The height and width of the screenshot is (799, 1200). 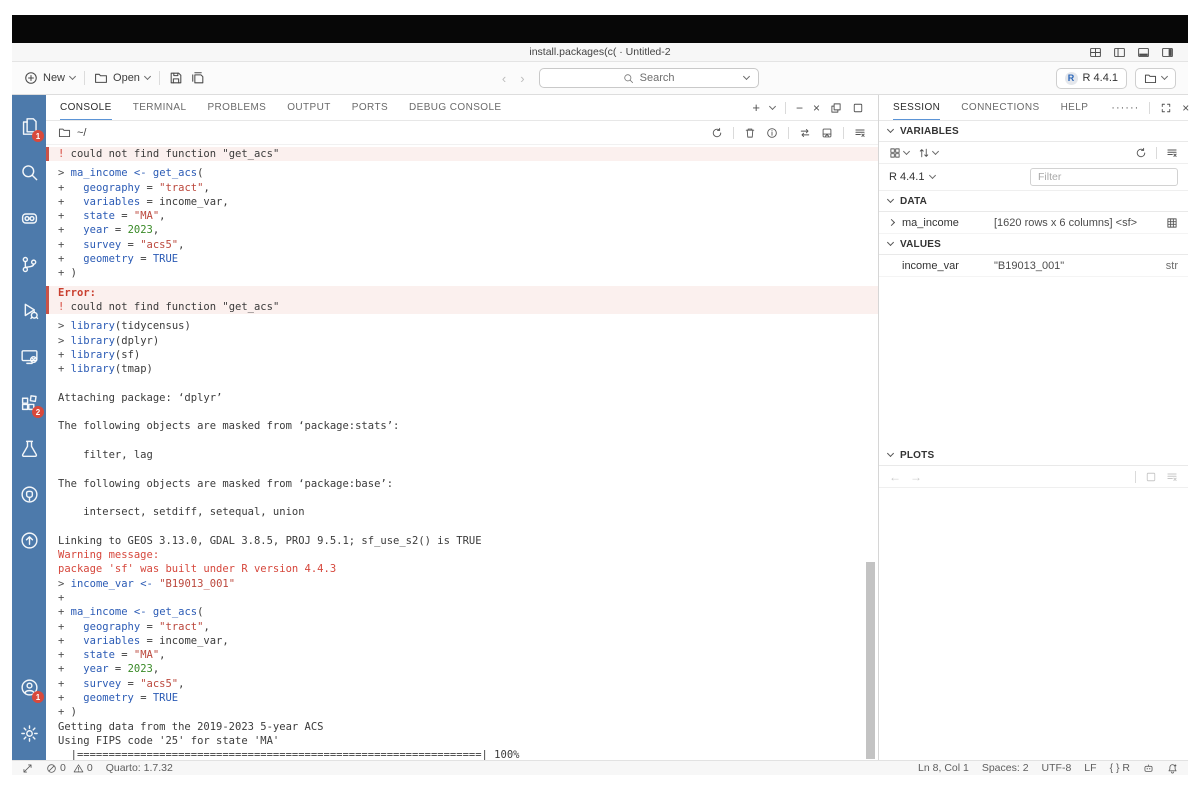 I want to click on close-panel-button: ×, so click(x=816, y=108).